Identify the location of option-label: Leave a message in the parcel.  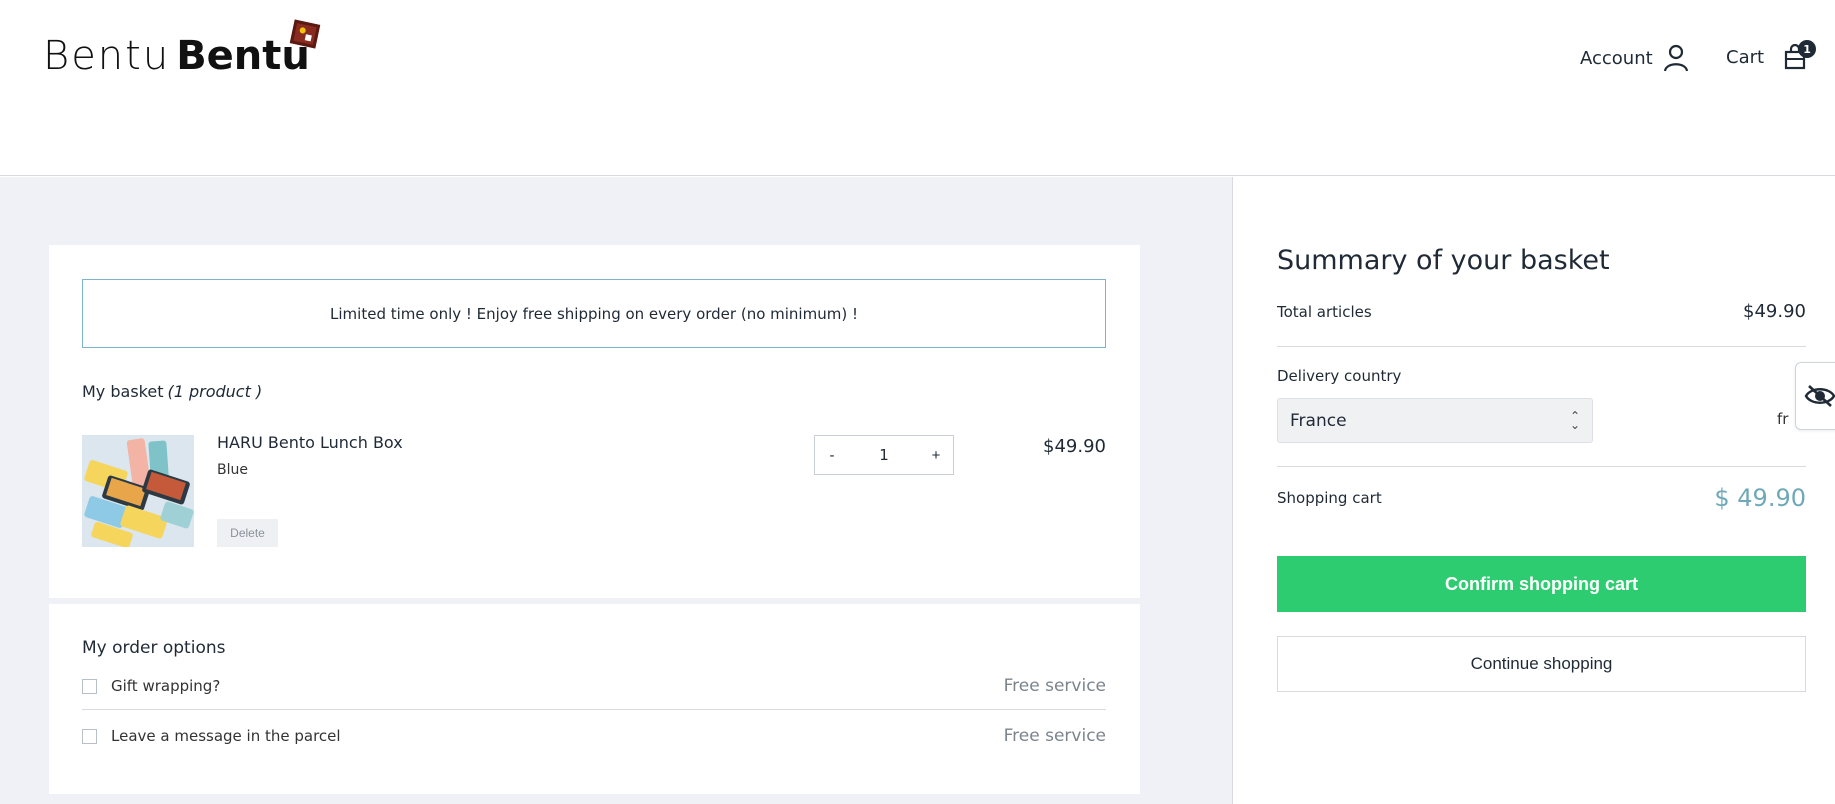
(226, 736).